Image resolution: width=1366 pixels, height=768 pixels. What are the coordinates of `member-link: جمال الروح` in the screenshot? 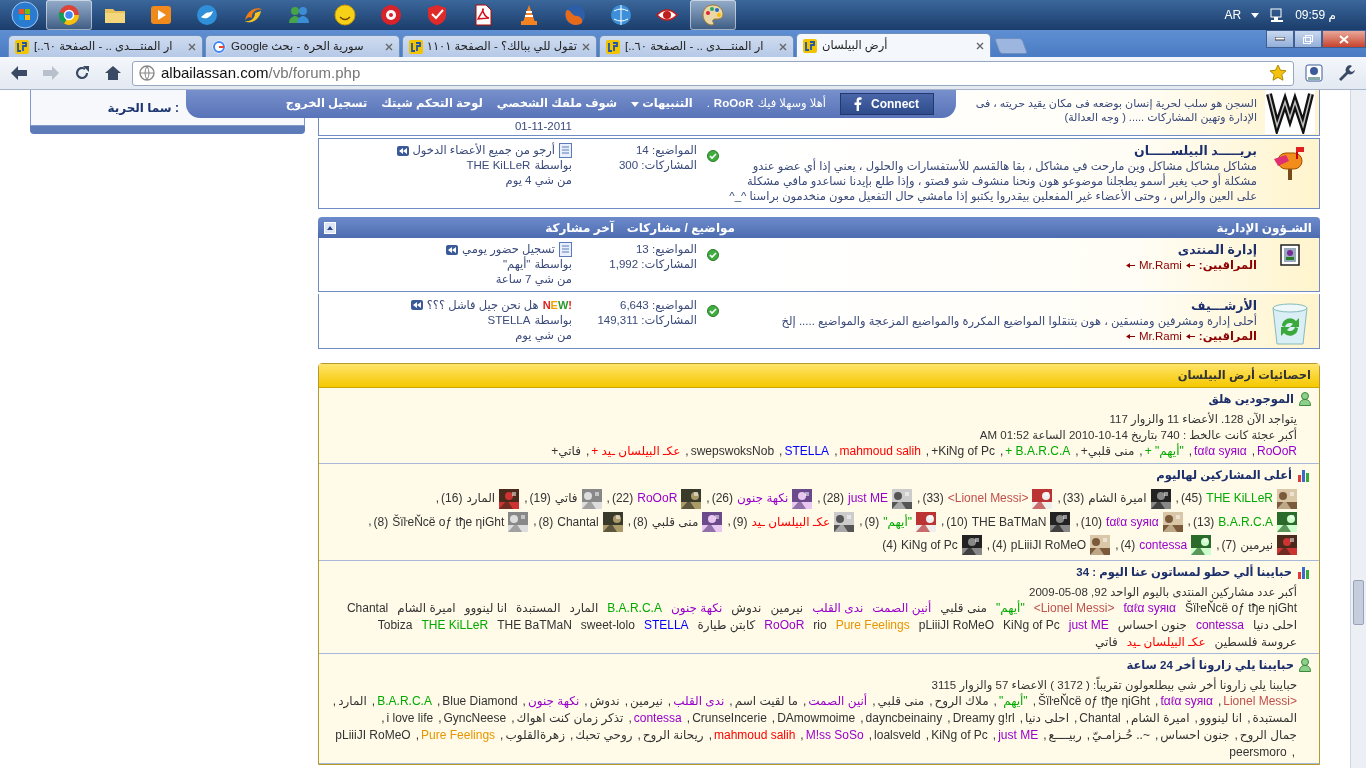 It's located at (1268, 735).